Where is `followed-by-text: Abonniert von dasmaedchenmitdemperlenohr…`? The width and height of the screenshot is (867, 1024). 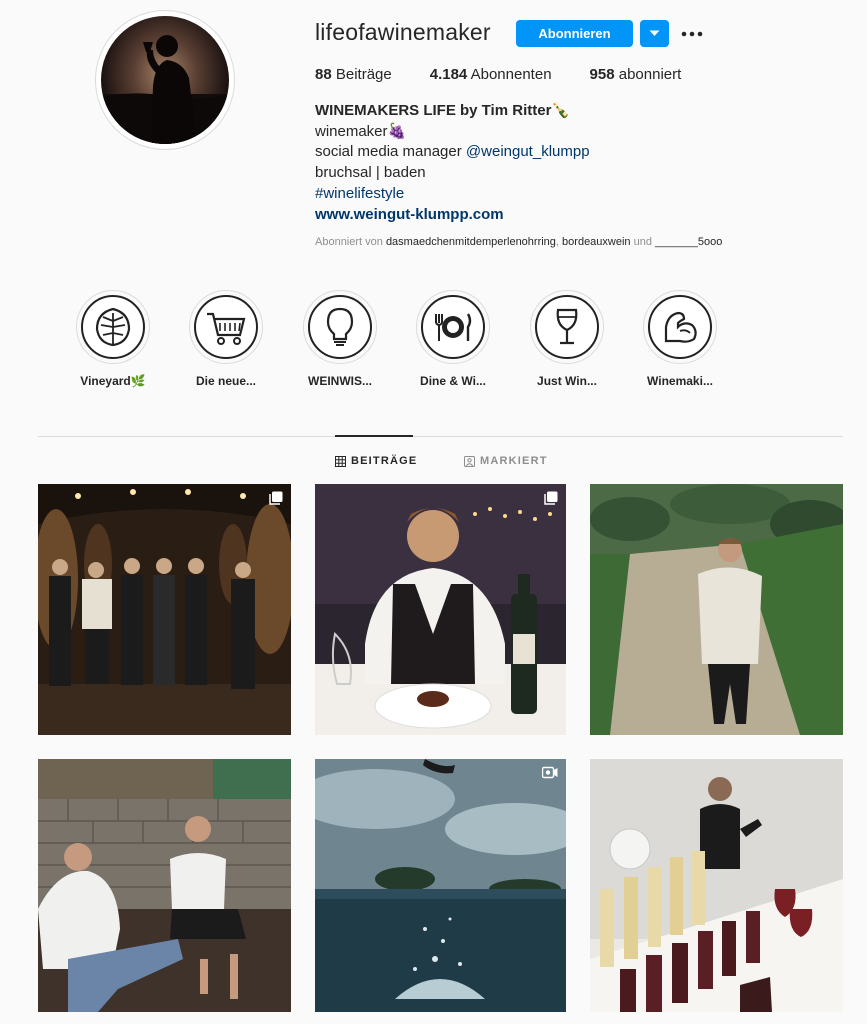
followed-by-text: Abonniert von dasmaedchenmitdemperlenohr… is located at coordinates (518, 242).